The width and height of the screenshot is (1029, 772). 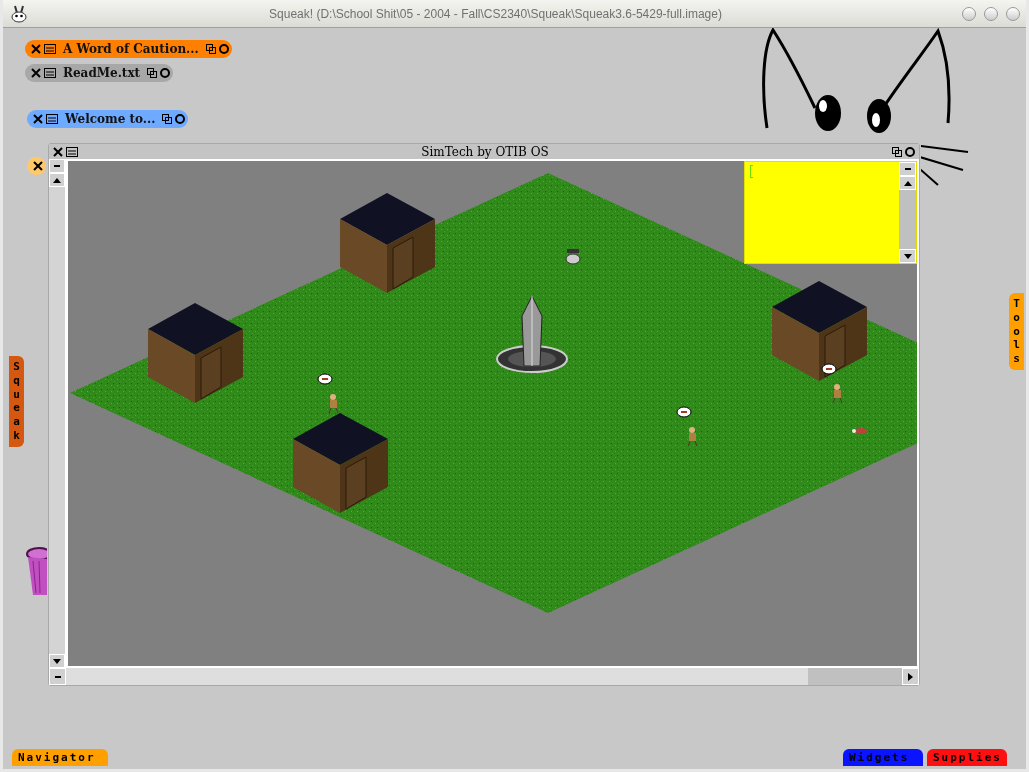 I want to click on kettle-icon, so click(x=573, y=257).